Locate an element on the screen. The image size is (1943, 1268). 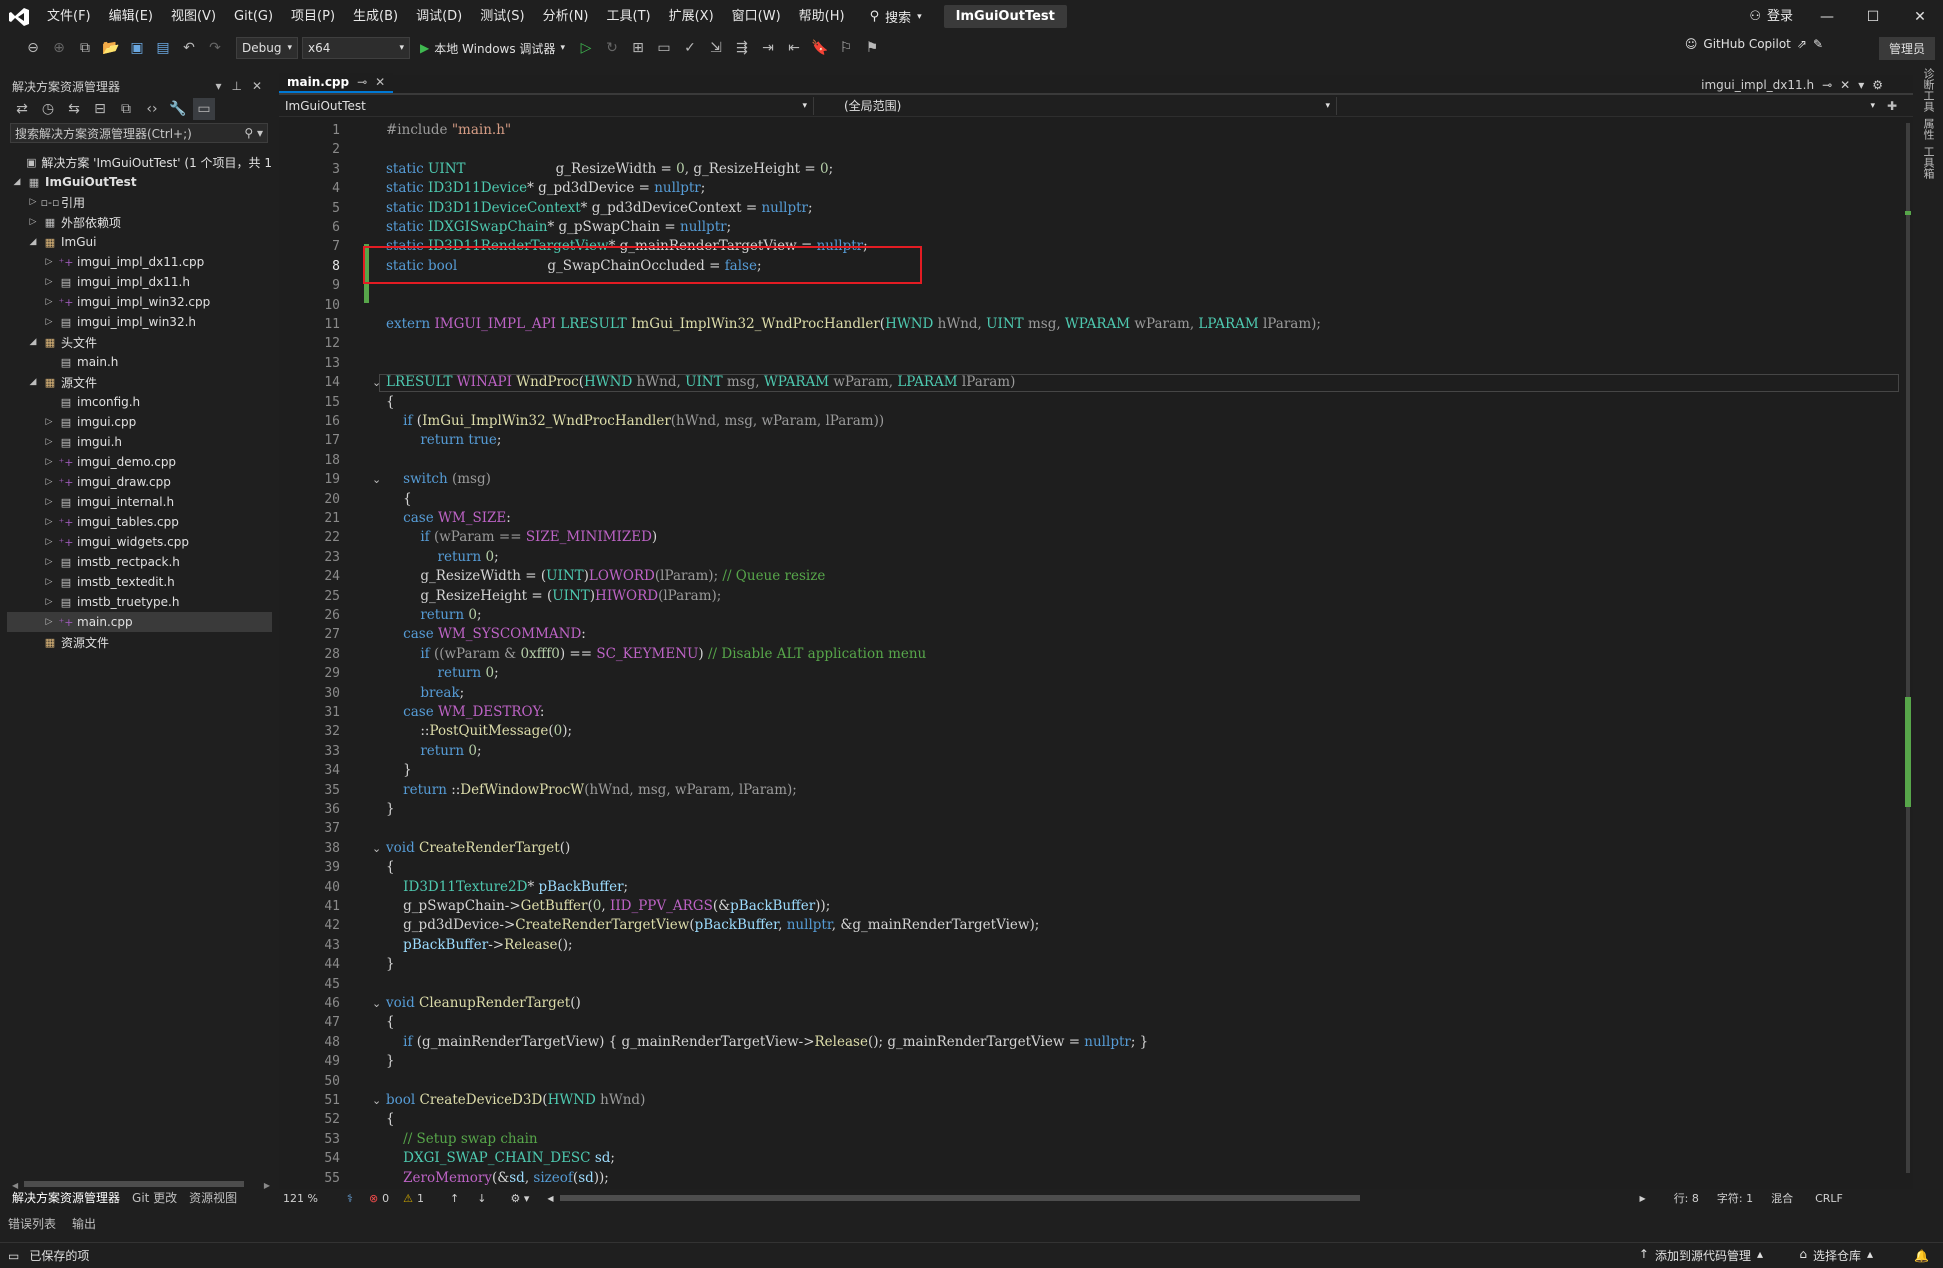
step-icon: ⇲ is located at coordinates (716, 48).